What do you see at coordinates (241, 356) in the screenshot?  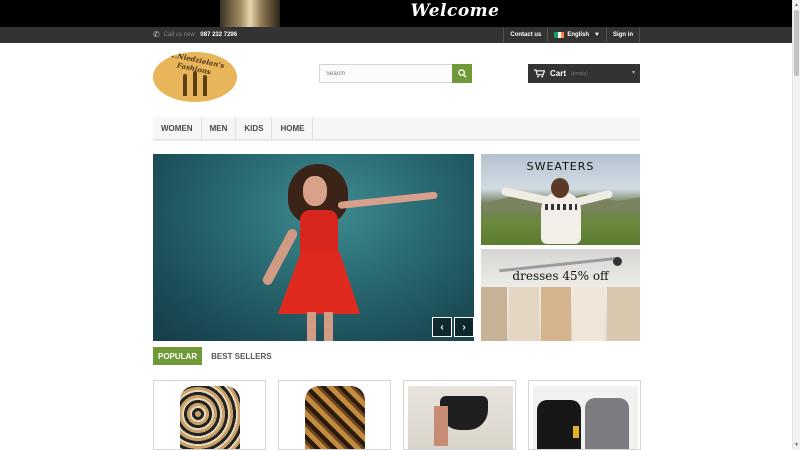 I see `tab-best-sellers: BEST SELLERS` at bounding box center [241, 356].